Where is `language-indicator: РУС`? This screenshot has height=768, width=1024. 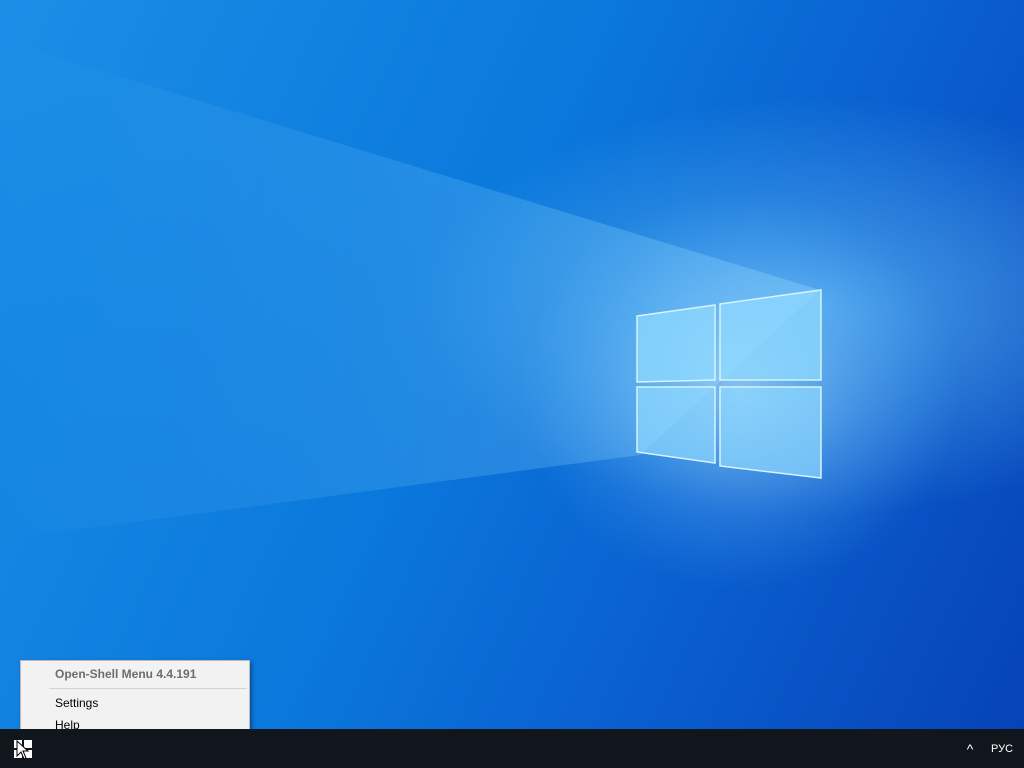
language-indicator: РУС is located at coordinates (1002, 748).